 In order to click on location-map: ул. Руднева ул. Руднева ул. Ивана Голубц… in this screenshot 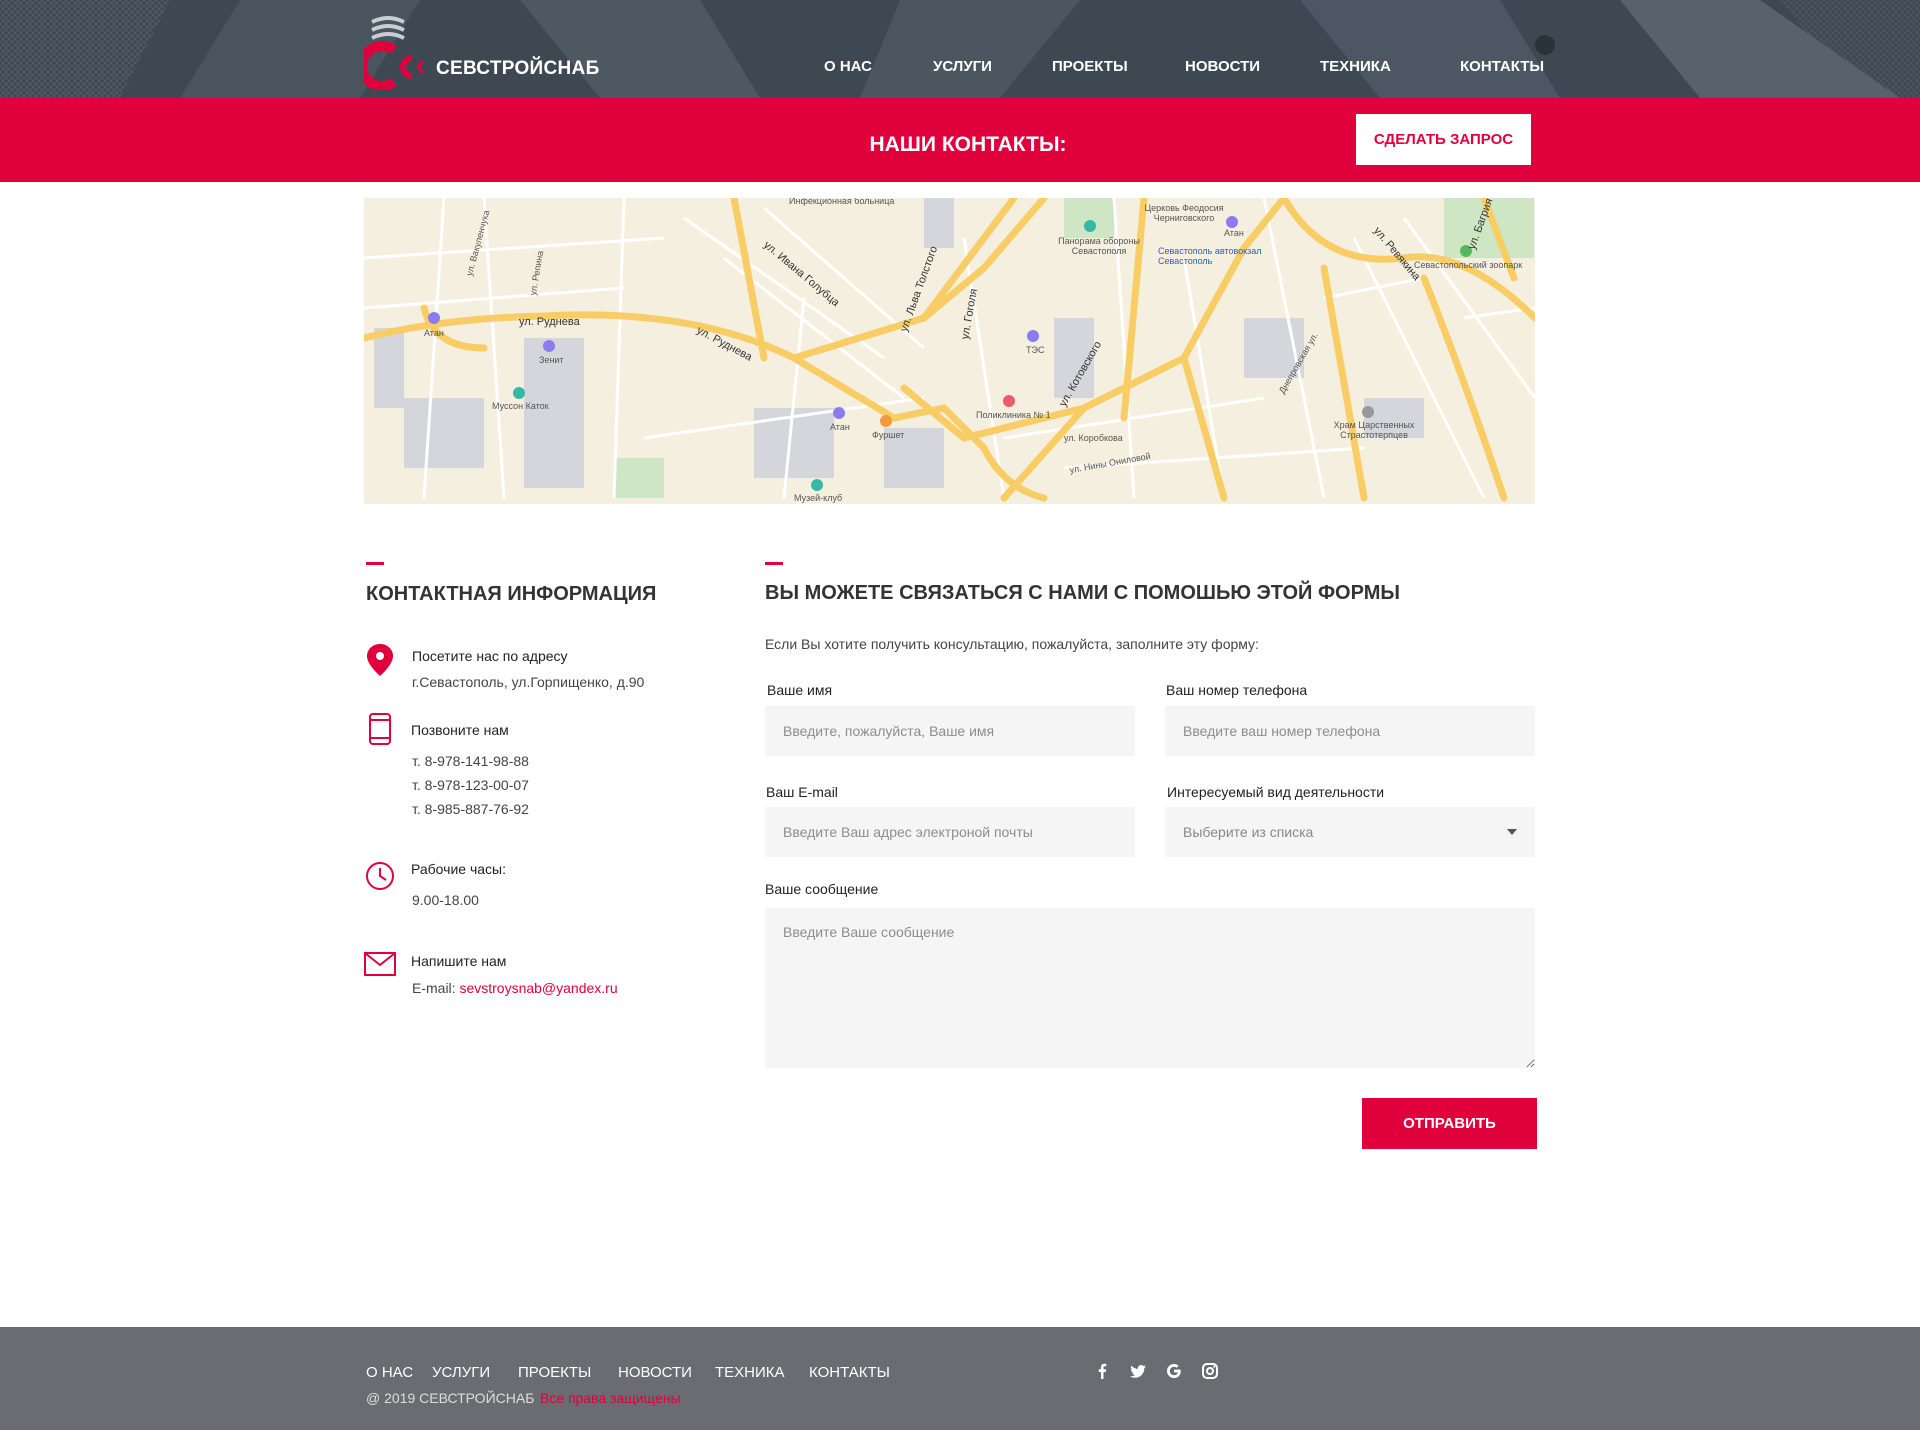, I will do `click(949, 351)`.